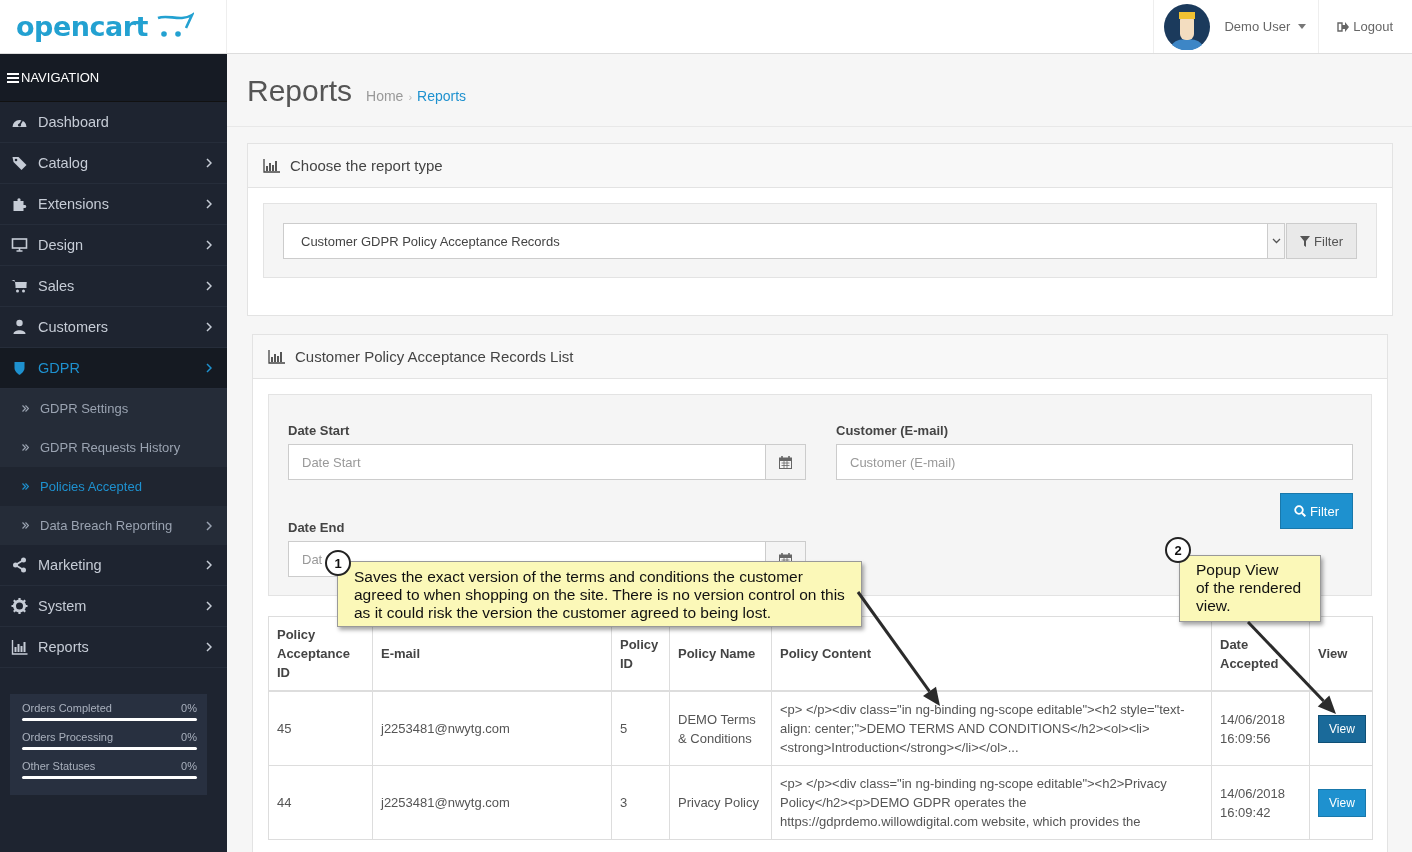  Describe the element at coordinates (67, 708) in the screenshot. I see `stat-label: Orders Completed` at that location.